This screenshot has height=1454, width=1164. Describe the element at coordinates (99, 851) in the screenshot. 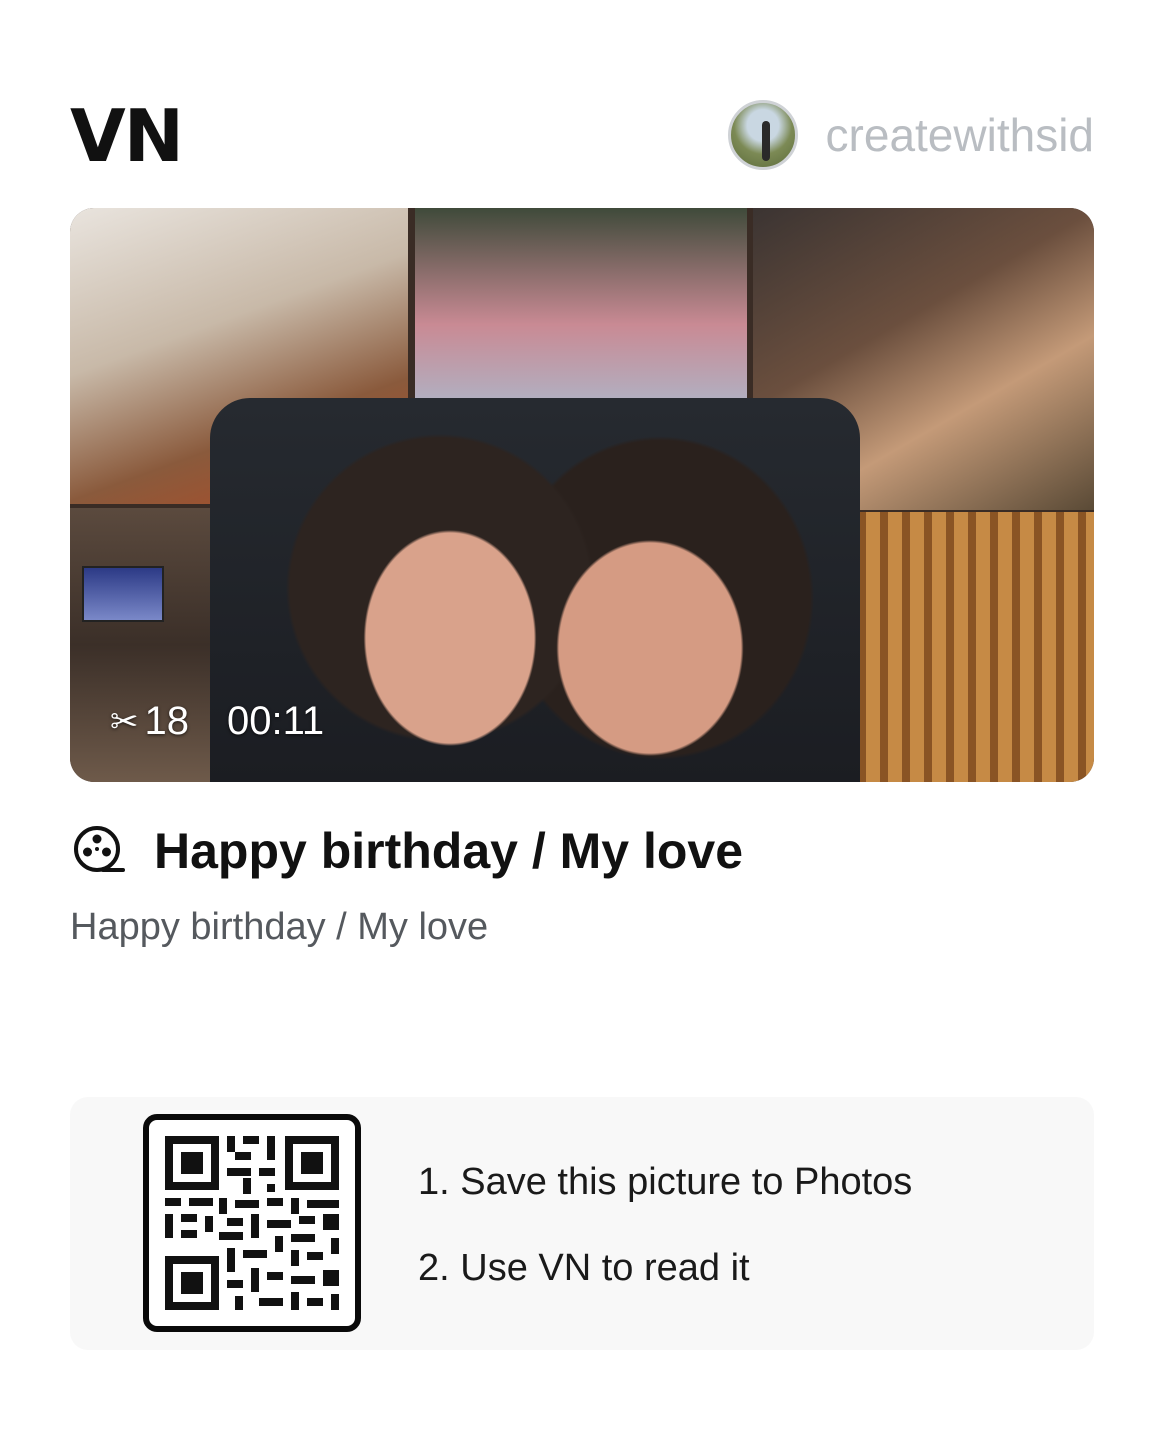

I see `film-reel-icon` at that location.